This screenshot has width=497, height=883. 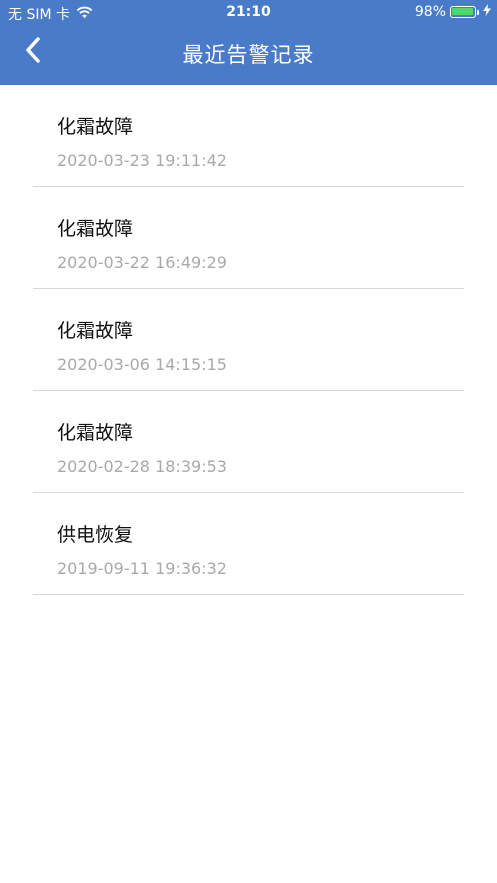 What do you see at coordinates (142, 568) in the screenshot?
I see `alarm-timestamp: 2019-09-11 19:36:32` at bounding box center [142, 568].